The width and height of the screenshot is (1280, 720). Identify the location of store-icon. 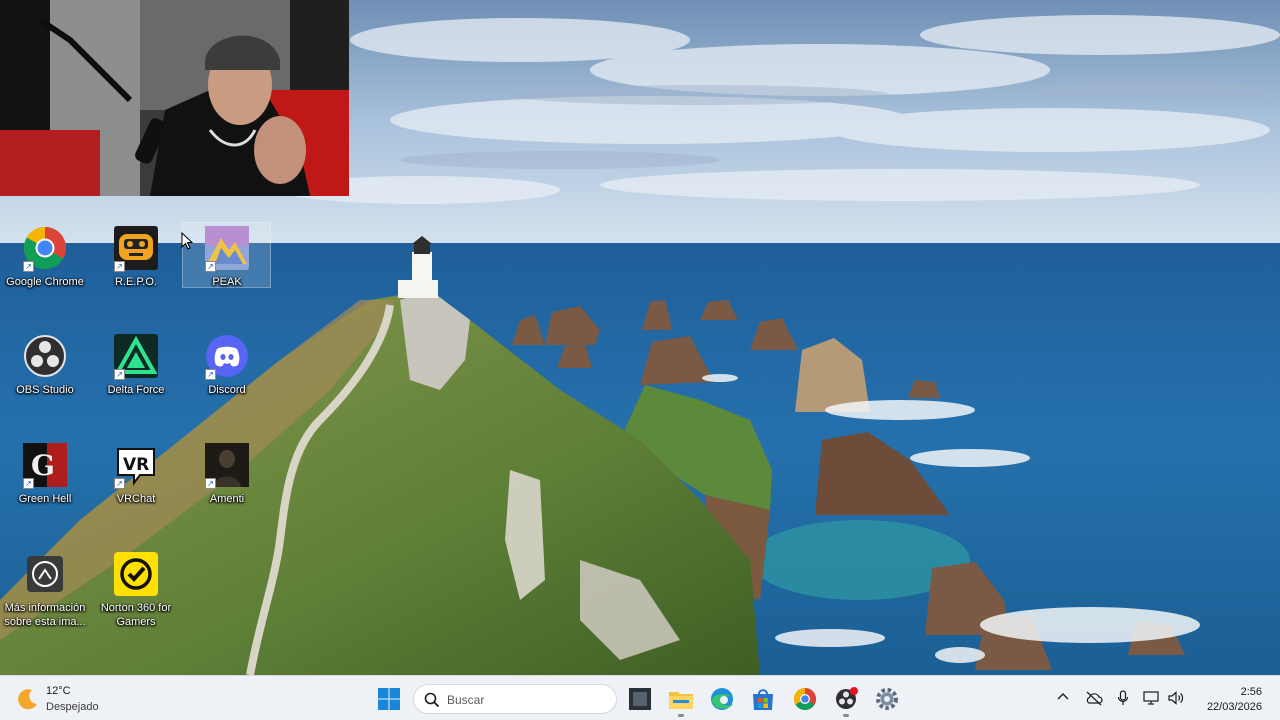
(763, 699).